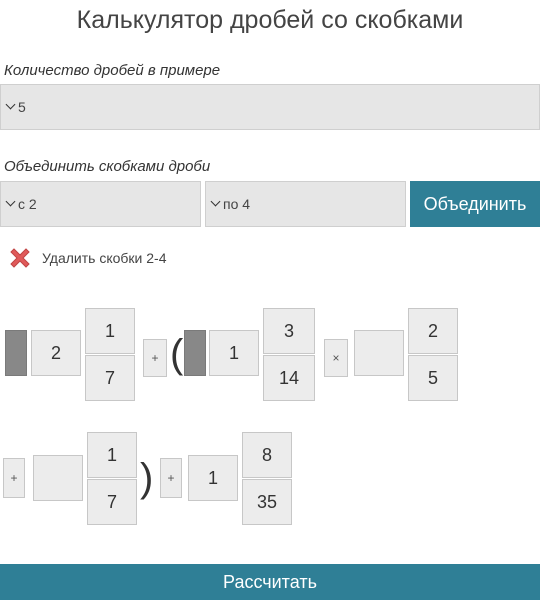 The height and width of the screenshot is (600, 540). I want to click on close-parenthesis: ), so click(147, 478).